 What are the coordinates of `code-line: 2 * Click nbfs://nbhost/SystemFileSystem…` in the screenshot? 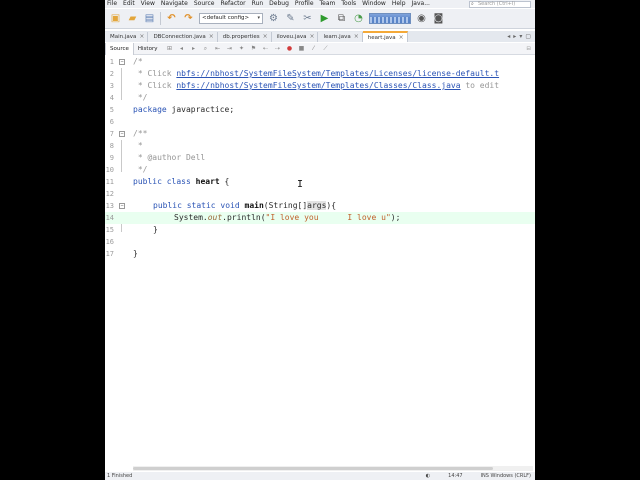 It's located at (320, 74).